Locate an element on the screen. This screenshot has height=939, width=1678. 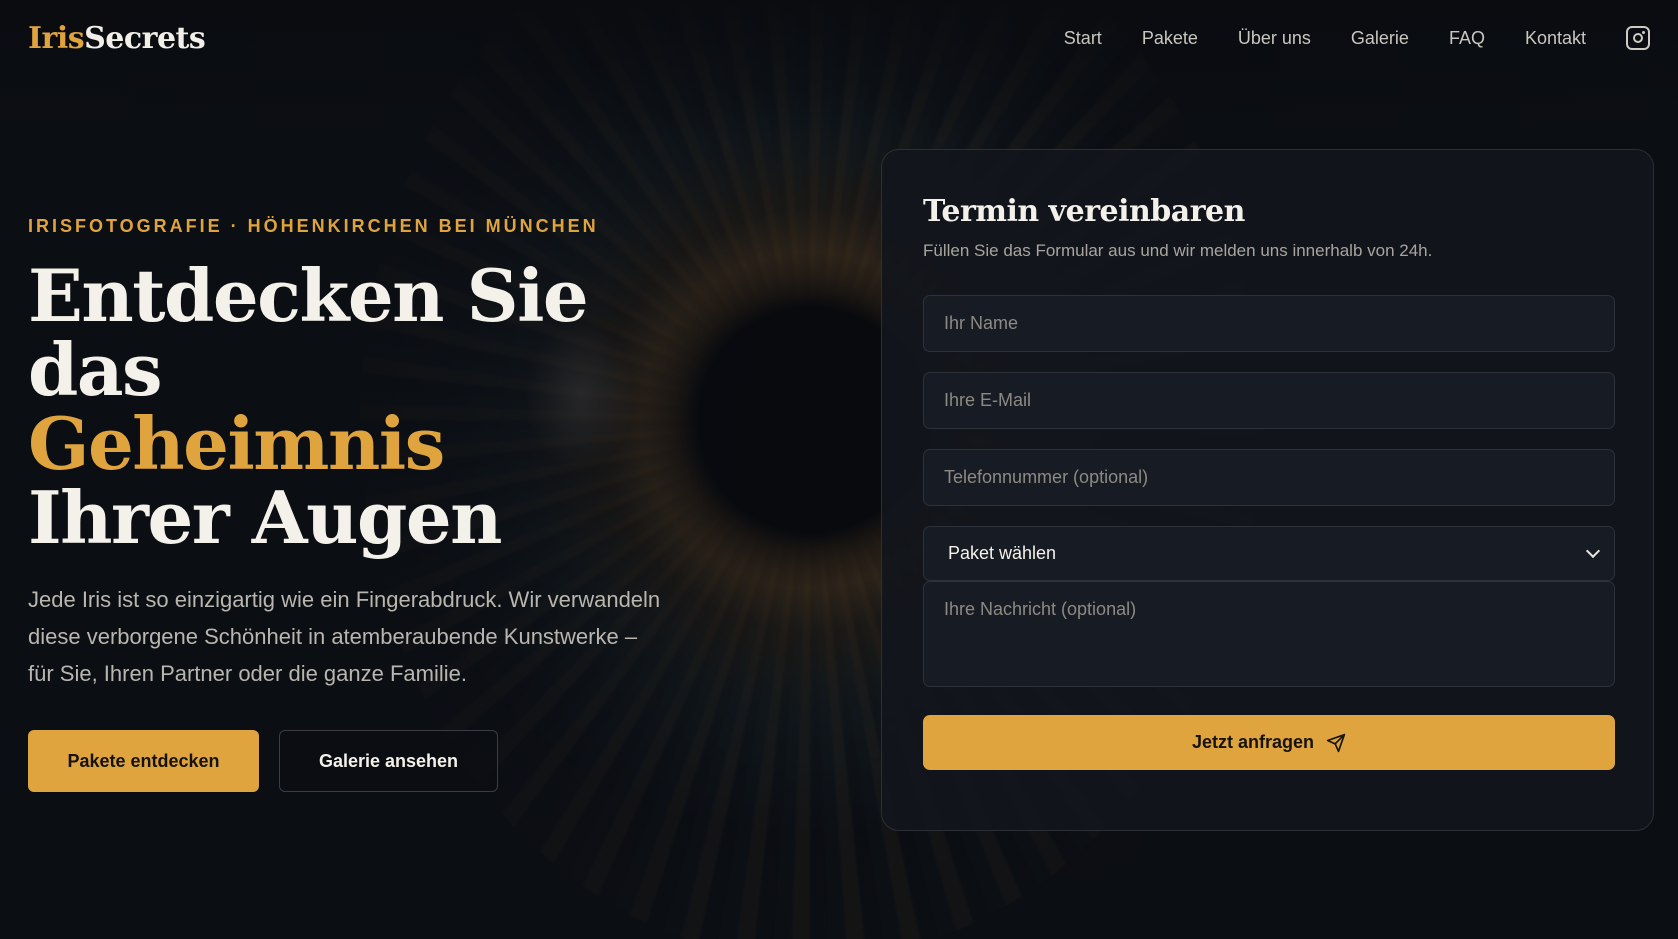
hero-title-highlight: Geheimnis is located at coordinates (236, 443).